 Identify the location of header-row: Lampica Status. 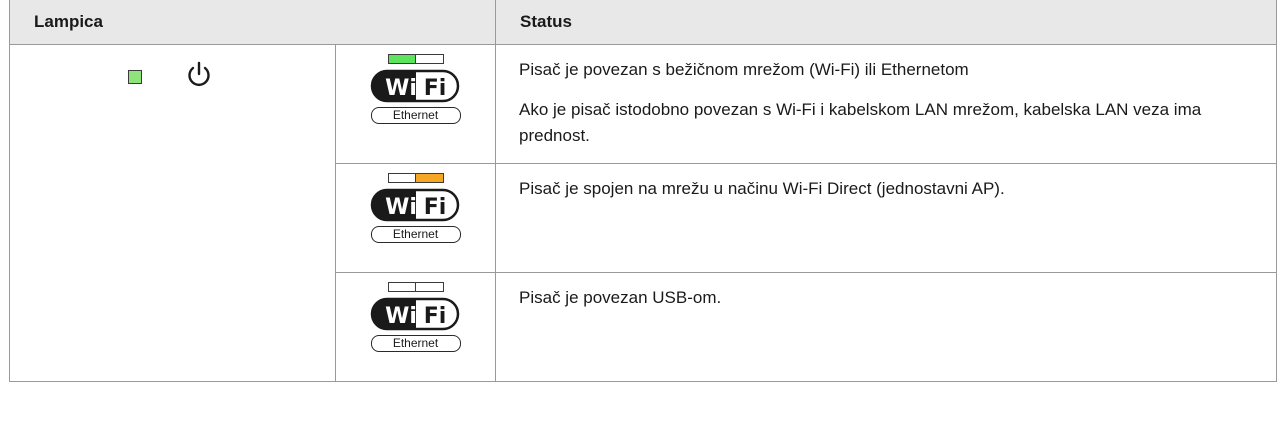
(643, 22).